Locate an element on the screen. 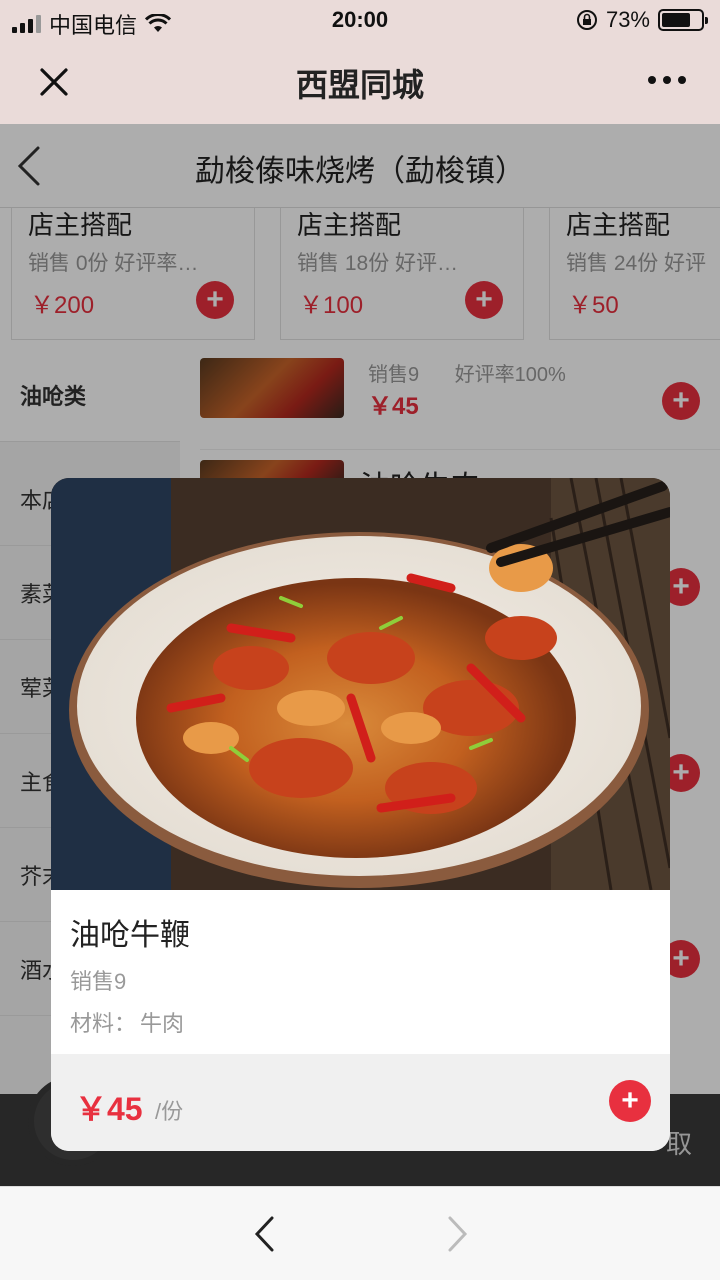  plus-icon: + is located at coordinates (630, 1100).